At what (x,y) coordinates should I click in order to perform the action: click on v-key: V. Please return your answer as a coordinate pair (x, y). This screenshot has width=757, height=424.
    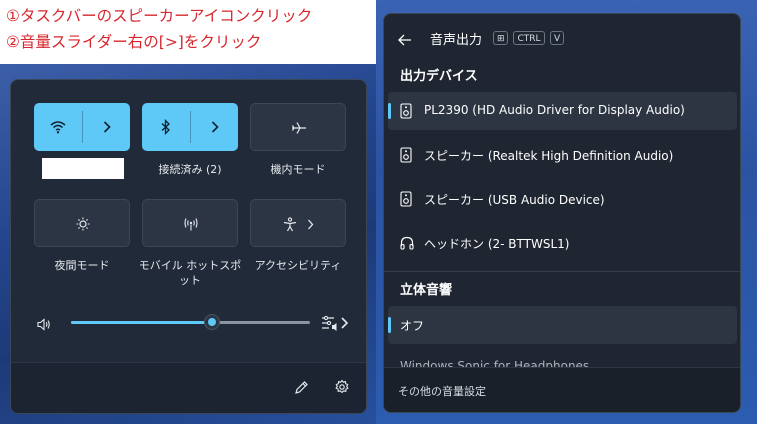
    Looking at the image, I should click on (557, 38).